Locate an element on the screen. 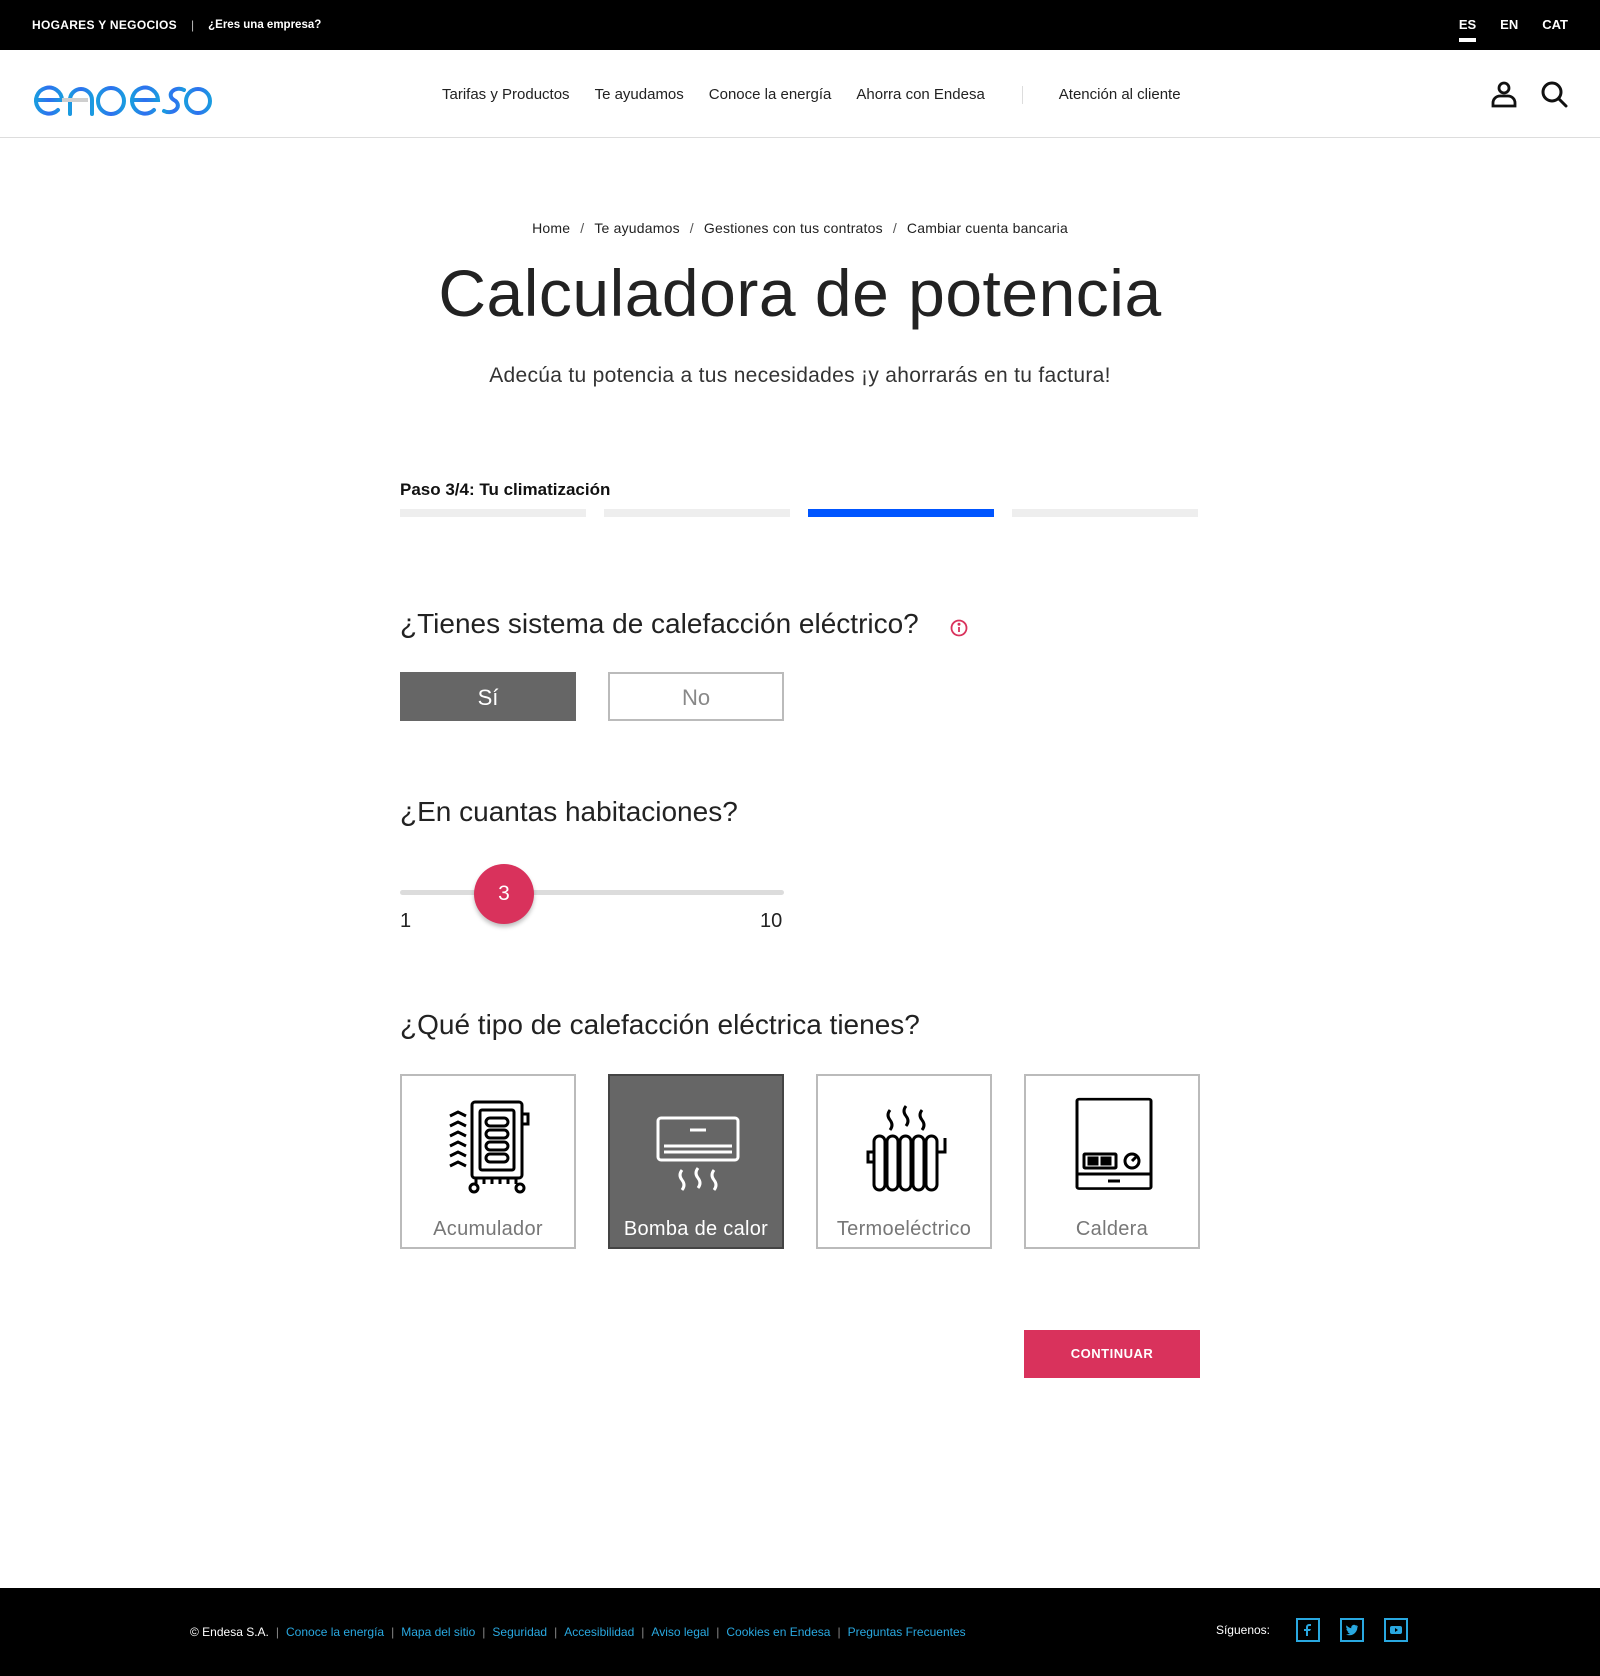 Image resolution: width=1600 pixels, height=1676 pixels. option-label: Termoeléctrico is located at coordinates (904, 1229).